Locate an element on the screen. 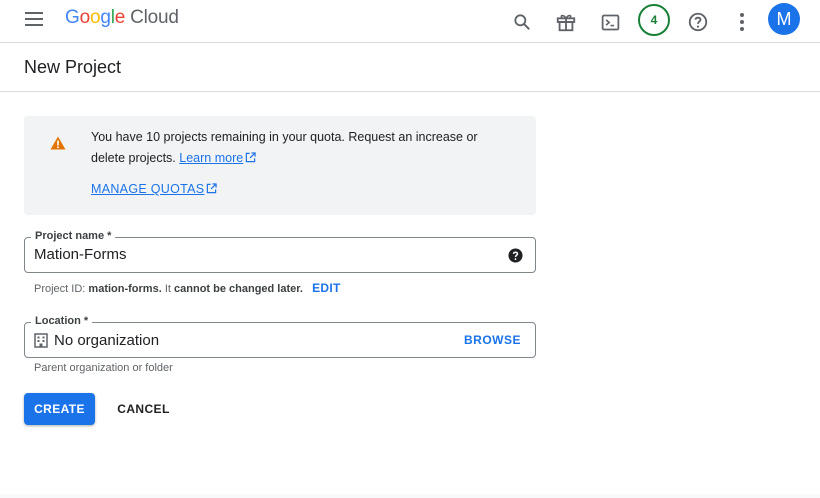 The height and width of the screenshot is (498, 820). project-id-emphasis: cannot be changed later. is located at coordinates (238, 289).